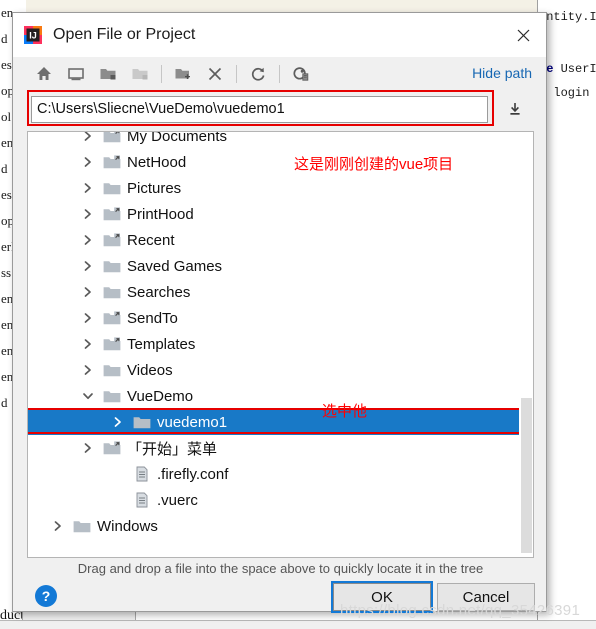  I want to click on tree-row: Windows, so click(280, 526).